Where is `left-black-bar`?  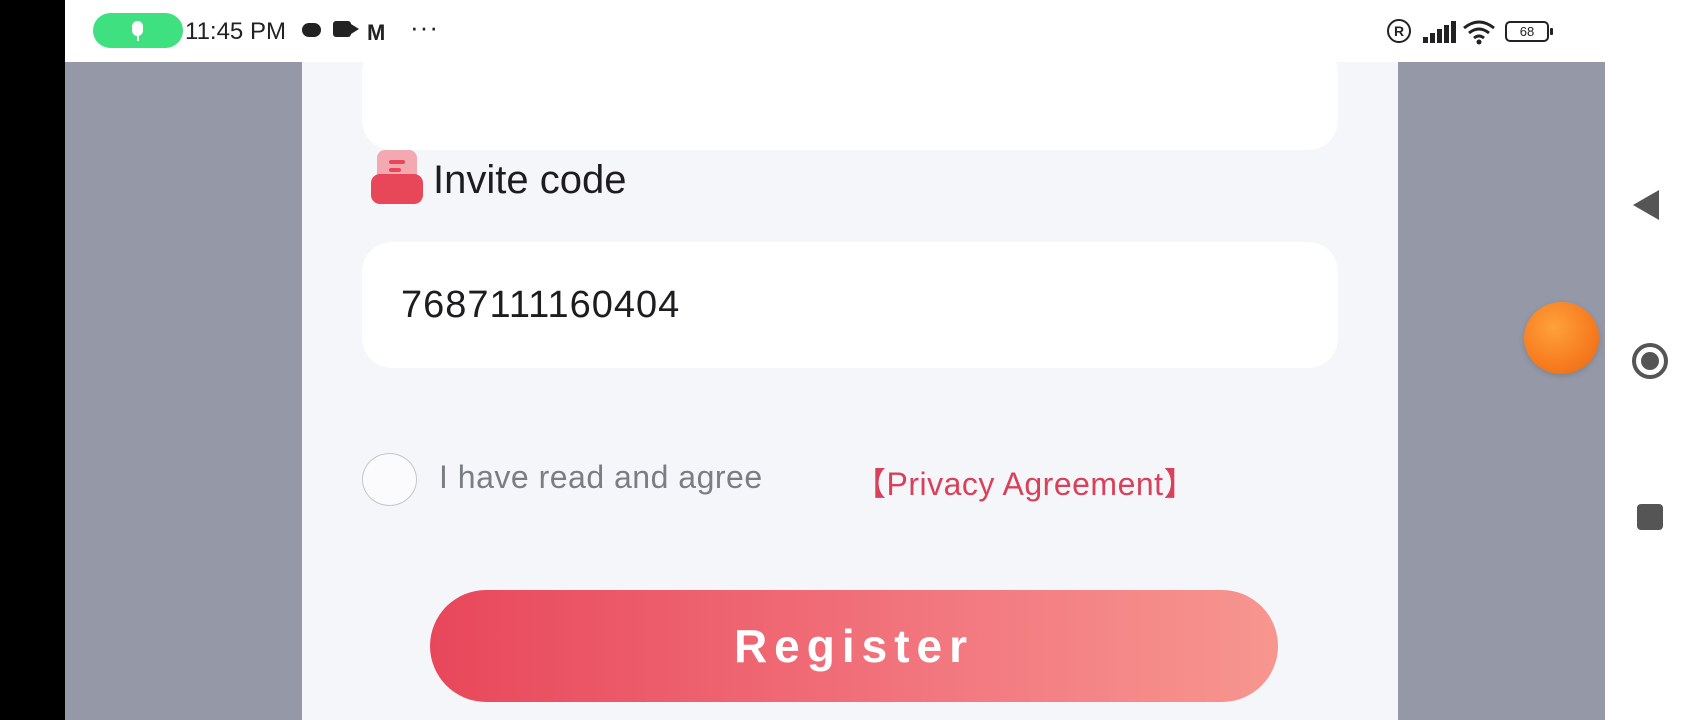
left-black-bar is located at coordinates (32, 360).